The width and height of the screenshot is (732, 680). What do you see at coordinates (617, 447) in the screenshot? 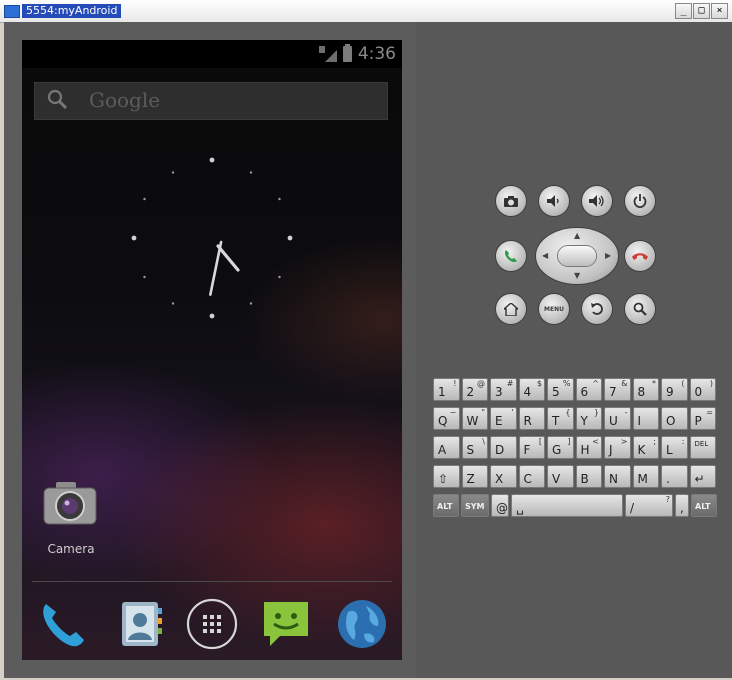
I see `key-j: J >` at bounding box center [617, 447].